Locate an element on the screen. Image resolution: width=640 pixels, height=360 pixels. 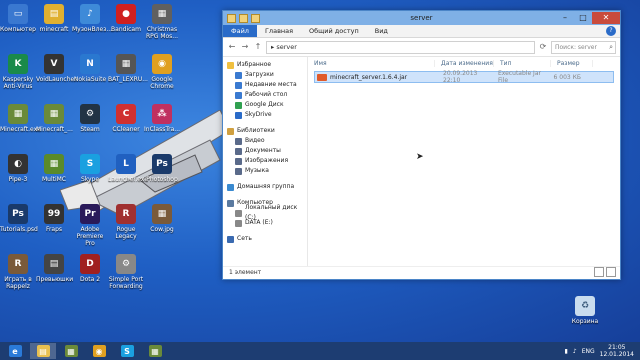
desktop-icon-label: Tutorials.psd is located at coordinates (19, 229).